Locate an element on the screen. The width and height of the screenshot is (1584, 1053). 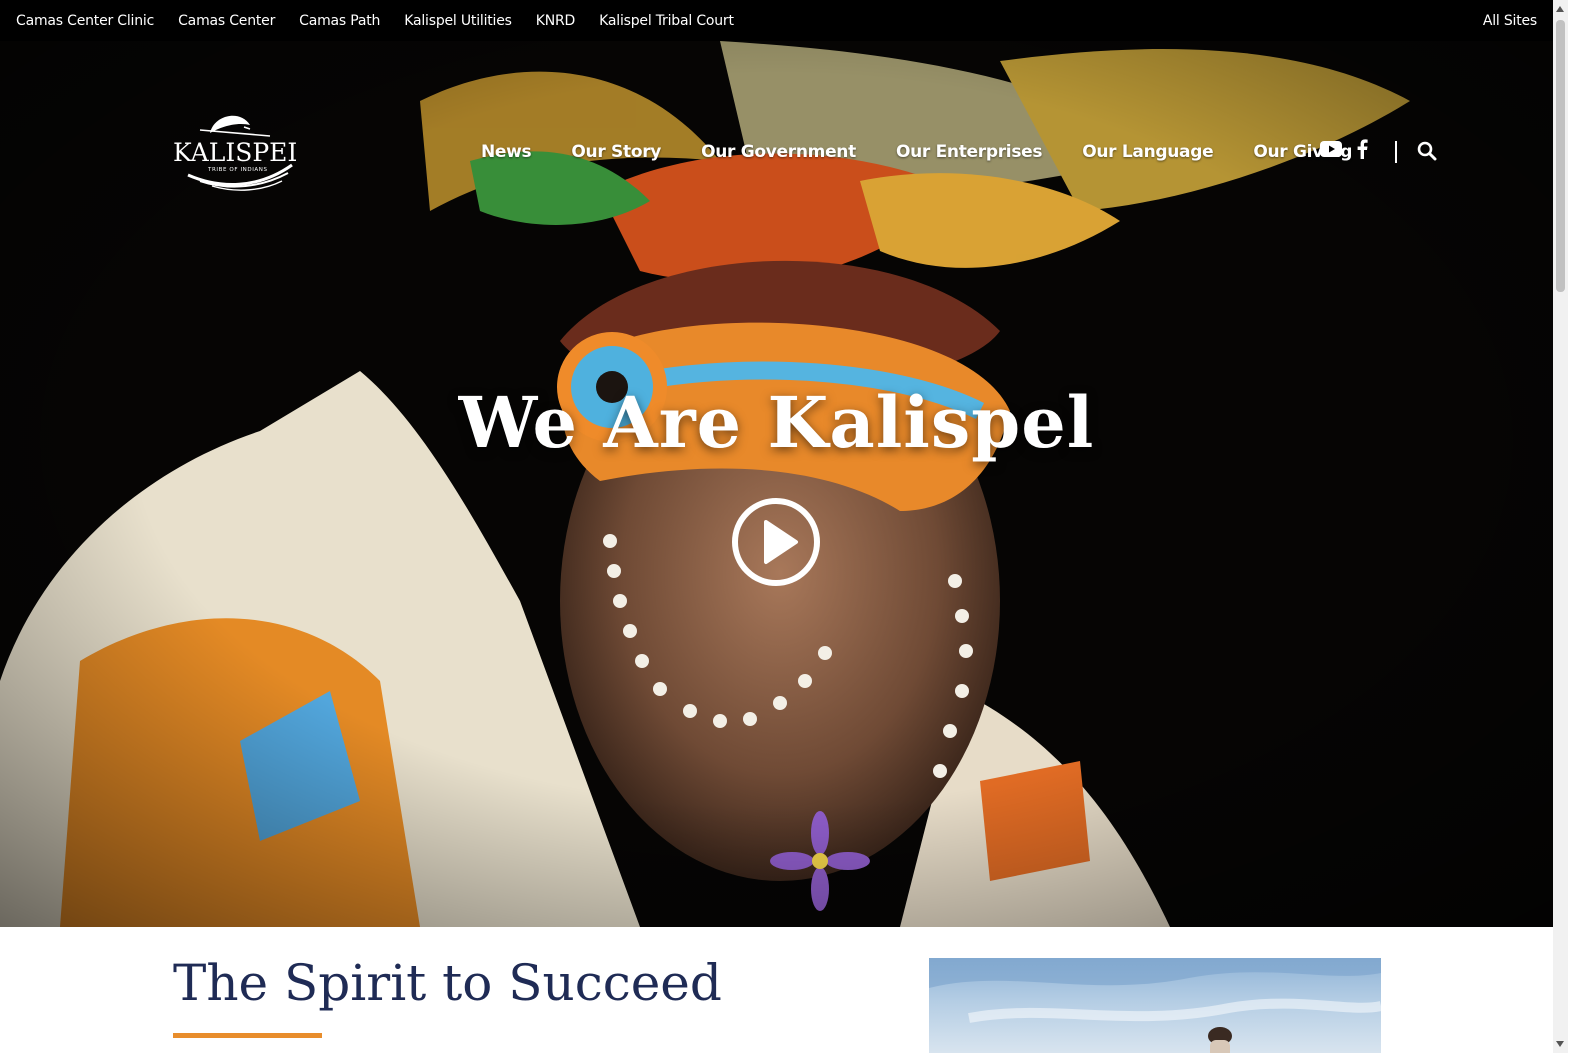
topbar-link-kalispel-utilities: Kalispel Utilities is located at coordinates (458, 21).